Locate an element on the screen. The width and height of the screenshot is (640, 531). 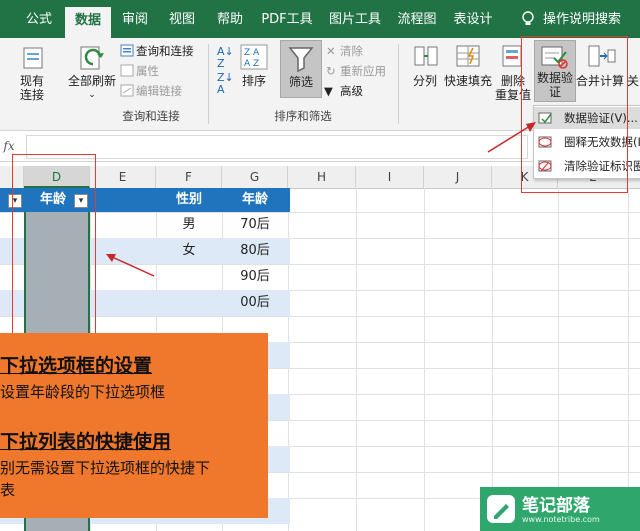
tab-picture-tools: 图片工具 is located at coordinates (355, 19).